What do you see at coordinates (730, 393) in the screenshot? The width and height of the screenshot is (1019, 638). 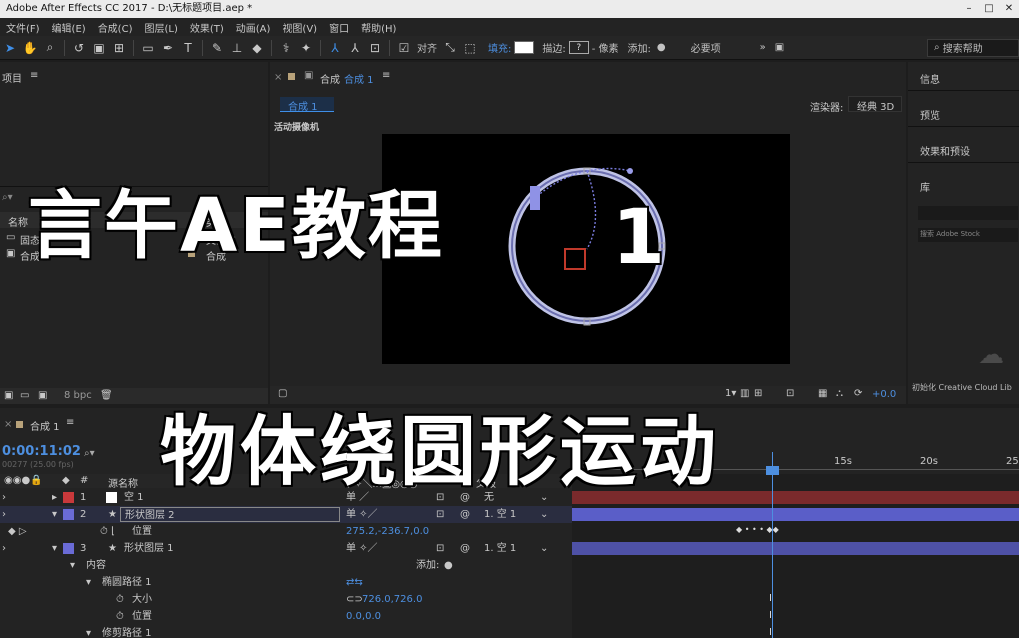 I see `view-layout-icon: 1▾` at bounding box center [730, 393].